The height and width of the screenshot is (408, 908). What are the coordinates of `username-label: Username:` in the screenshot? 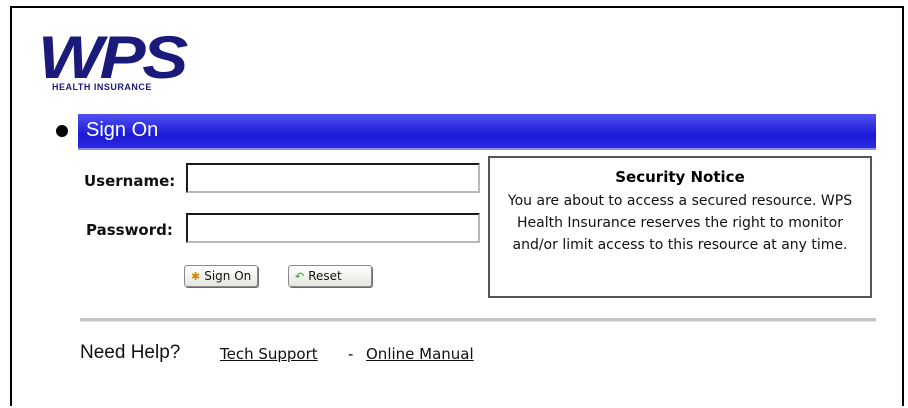 It's located at (130, 181).